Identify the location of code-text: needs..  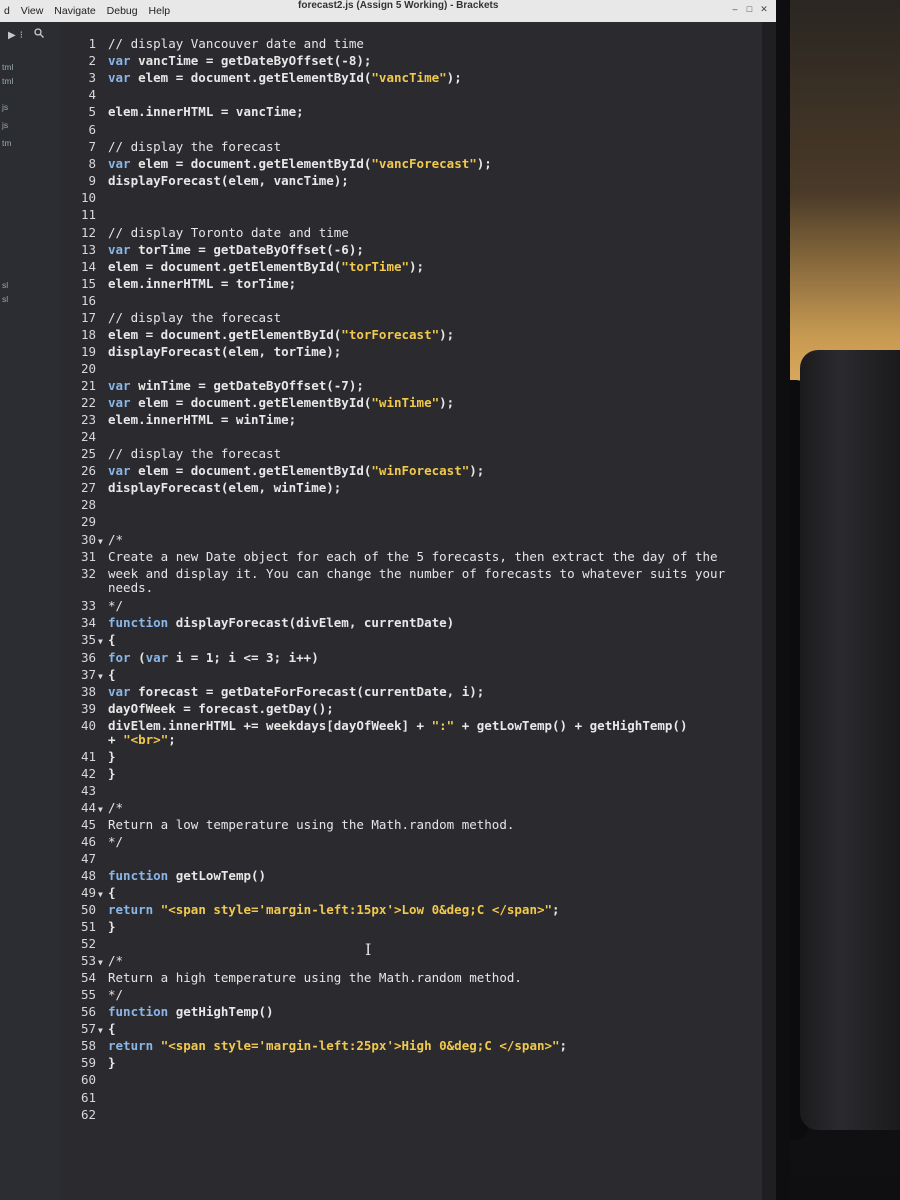
(131, 587).